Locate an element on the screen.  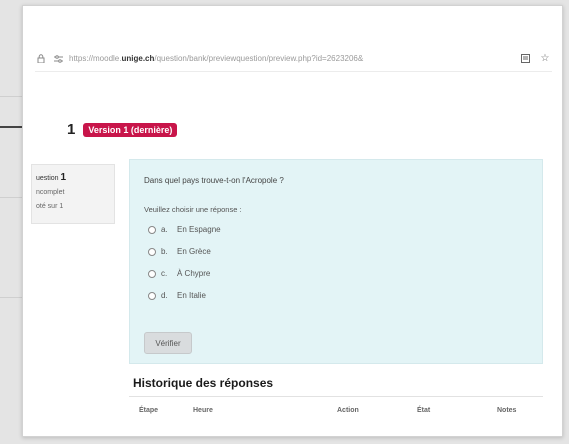
lock-icon is located at coordinates (41, 58).